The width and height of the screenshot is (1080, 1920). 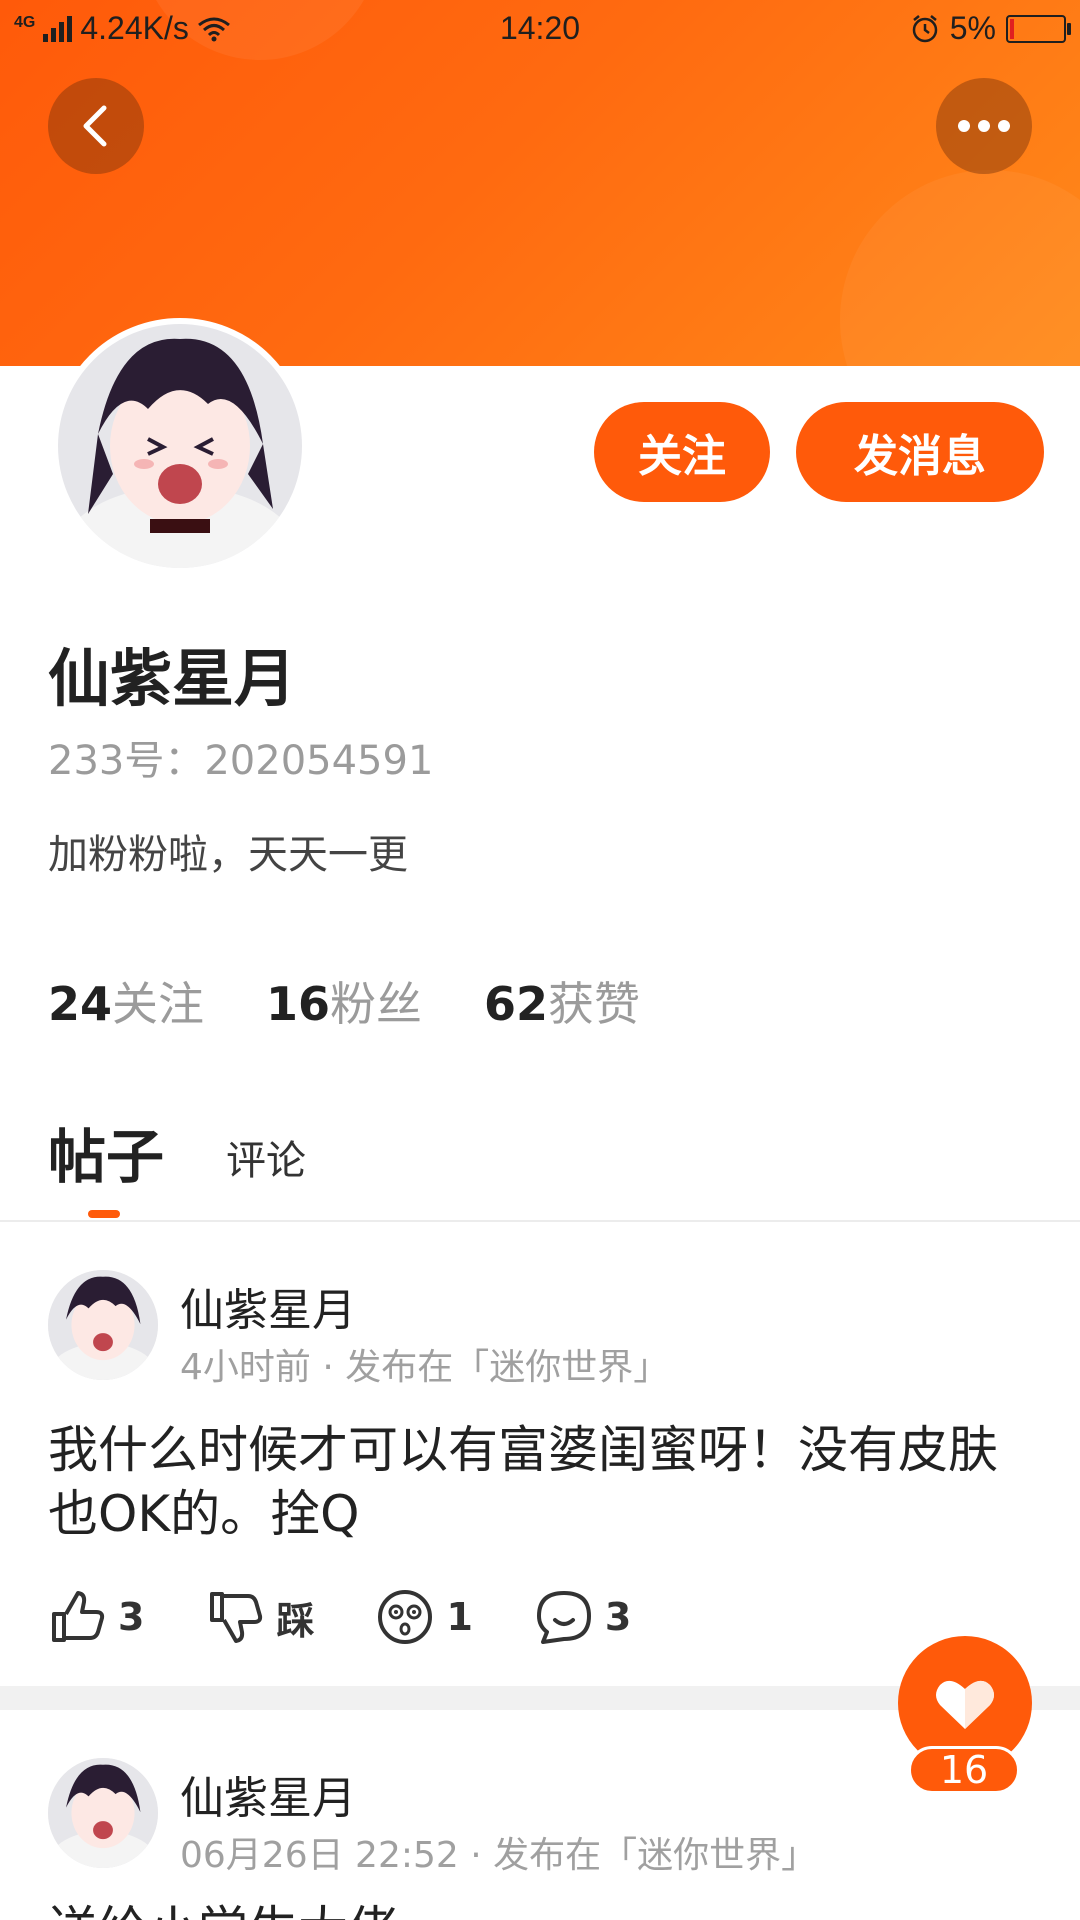 I want to click on post-content: 我什么时候才可以有富婆闺蜜呀！没有皮肤也OK的。拴Q, so click(x=543, y=1482).